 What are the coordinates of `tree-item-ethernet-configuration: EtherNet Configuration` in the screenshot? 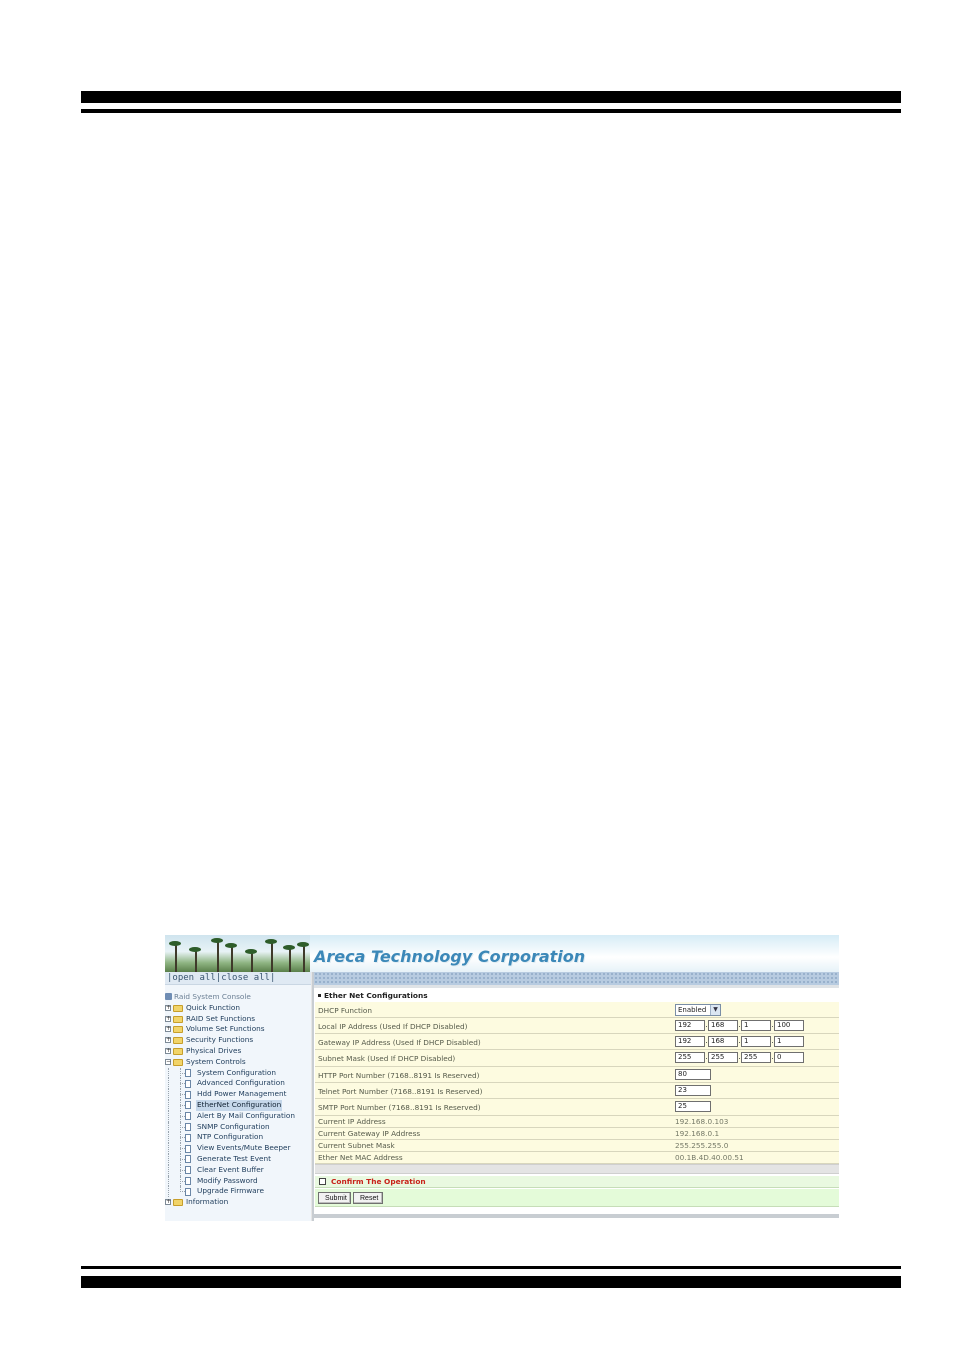 It's located at (238, 1105).